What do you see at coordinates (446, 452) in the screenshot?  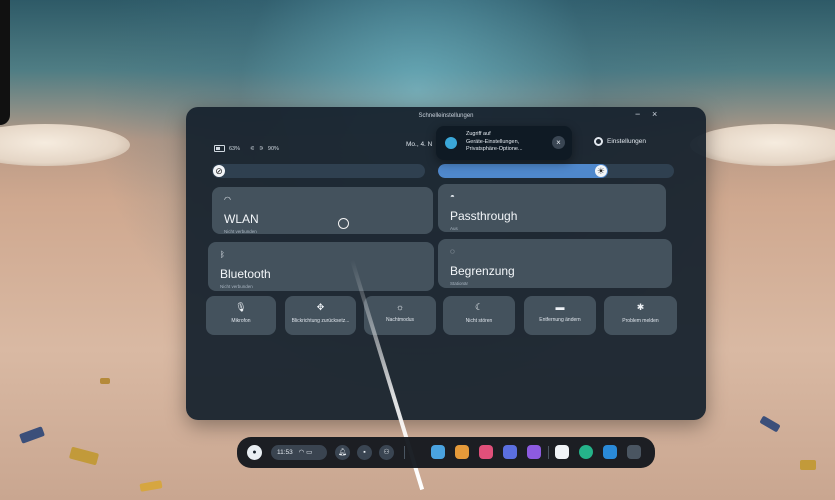 I see `universal-menu-bar: ● 11:53 ◠ ▭ 🔔︎ ▪ ⚇` at bounding box center [446, 452].